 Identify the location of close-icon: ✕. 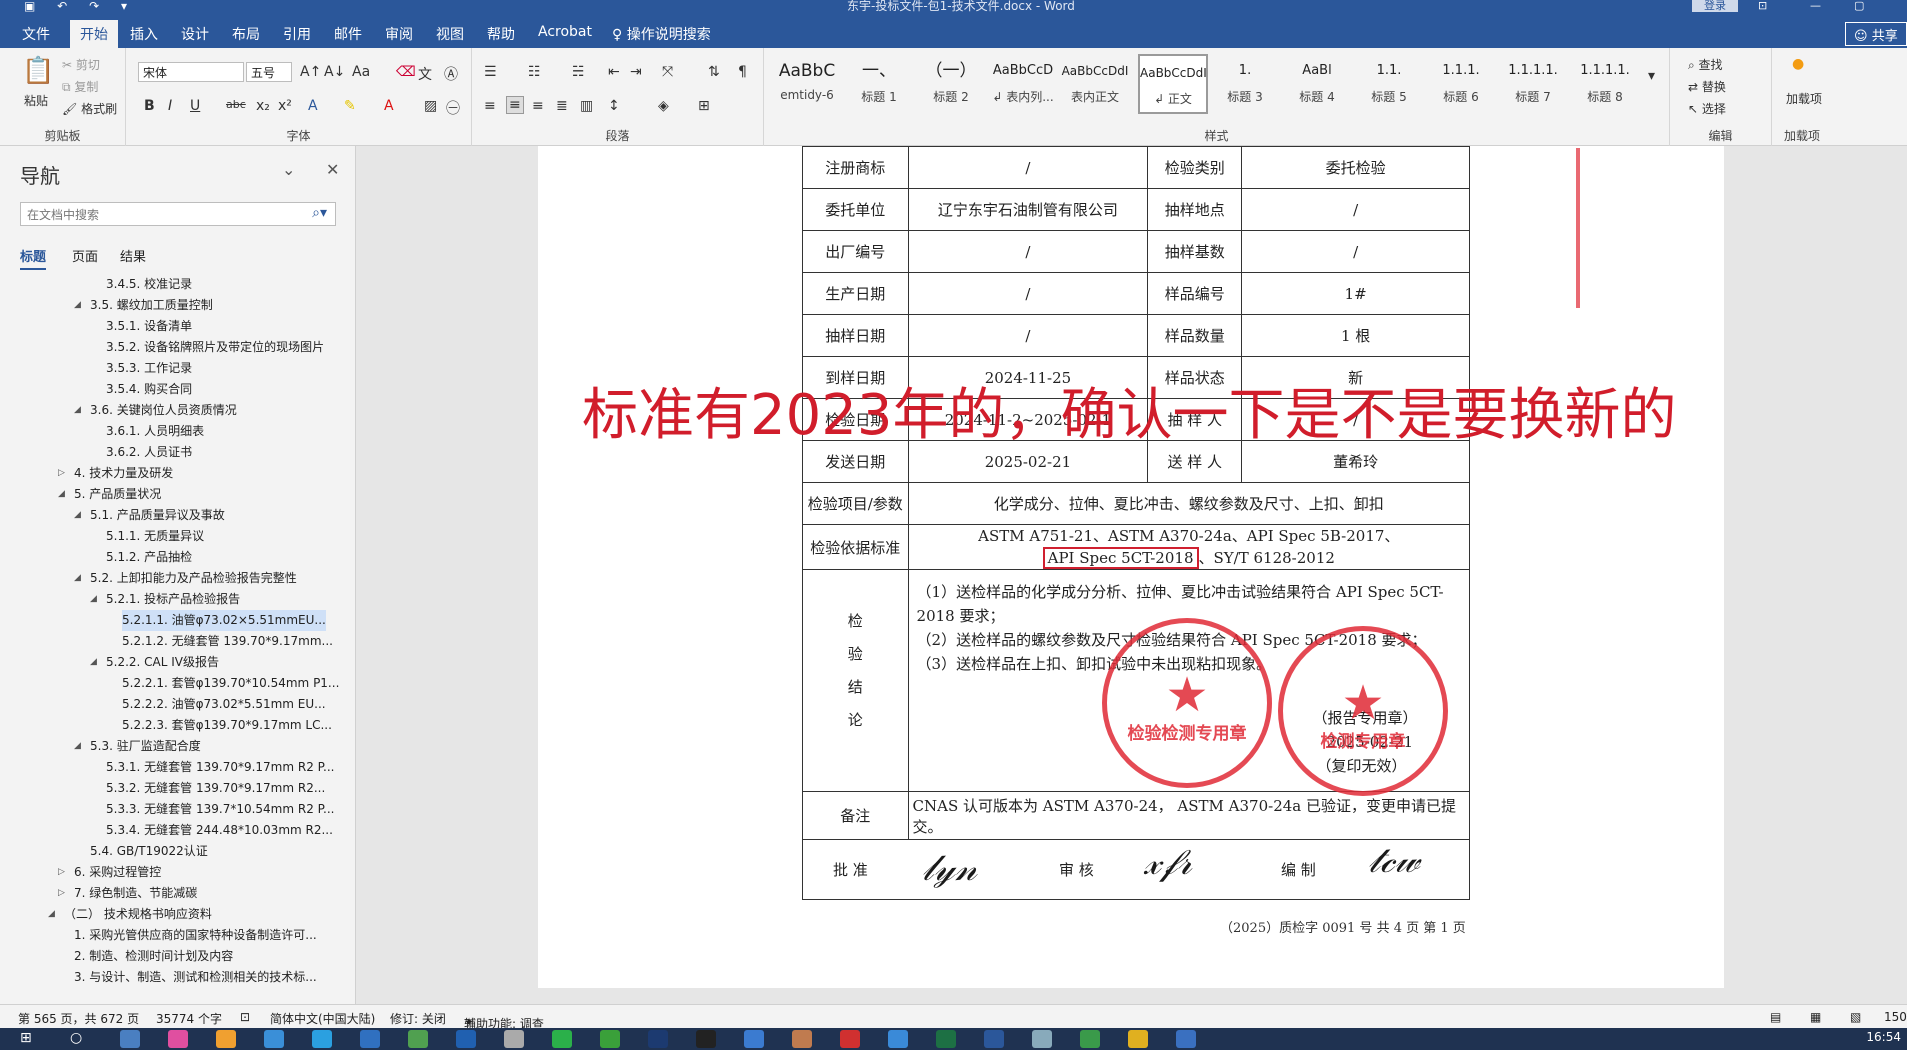
(332, 169).